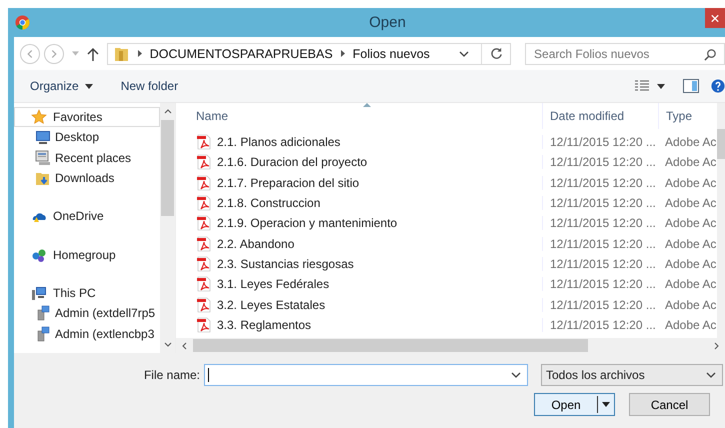  Describe the element at coordinates (450, 345) in the screenshot. I see `horizontal-scrollbar` at that location.